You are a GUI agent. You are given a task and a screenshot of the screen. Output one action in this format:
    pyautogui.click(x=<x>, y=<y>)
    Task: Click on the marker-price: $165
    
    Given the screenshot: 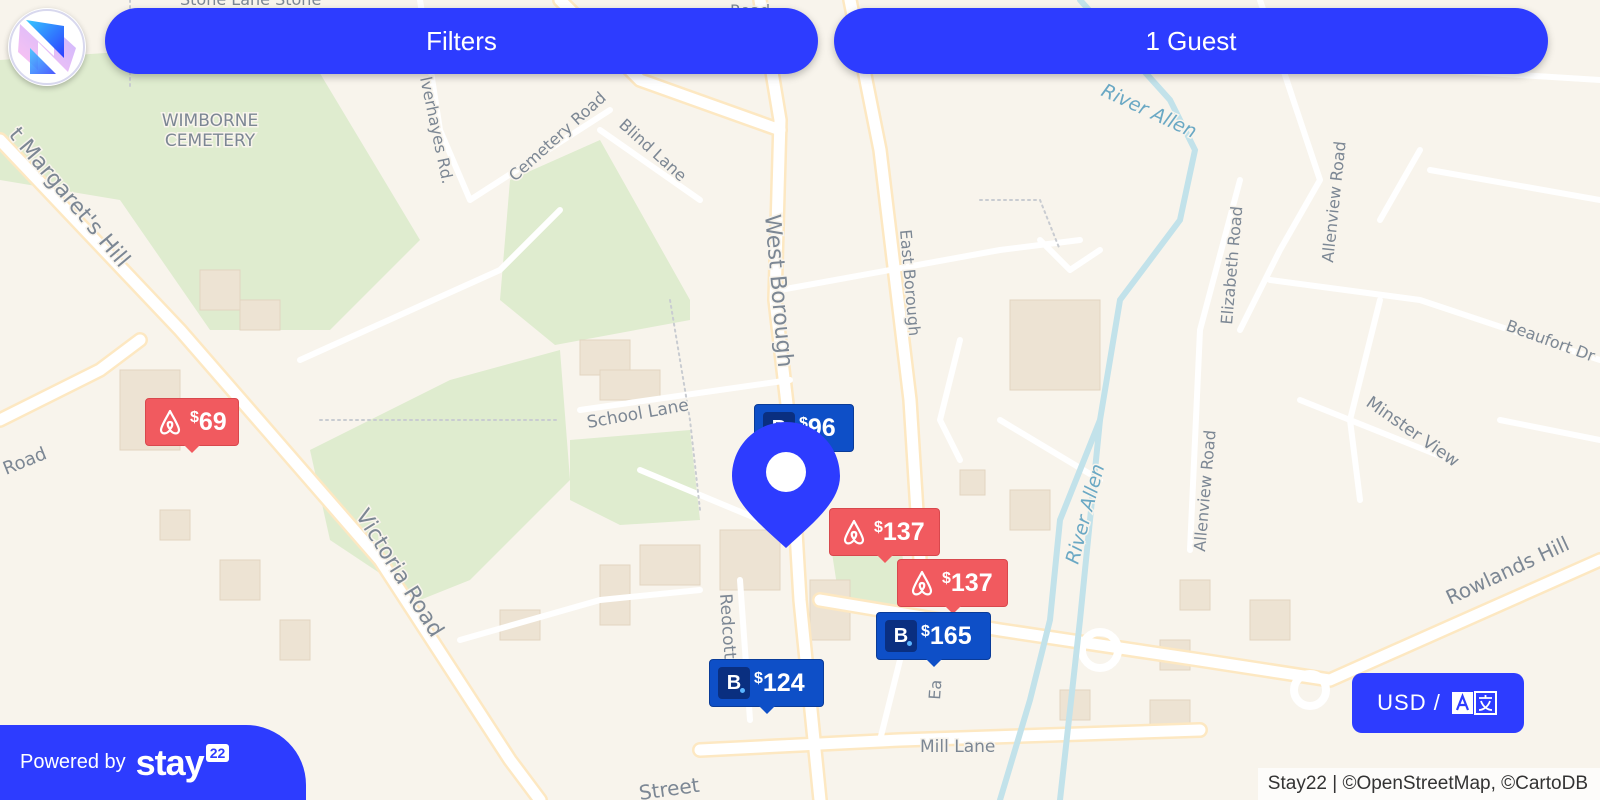 What is the action you would take?
    pyautogui.click(x=946, y=635)
    